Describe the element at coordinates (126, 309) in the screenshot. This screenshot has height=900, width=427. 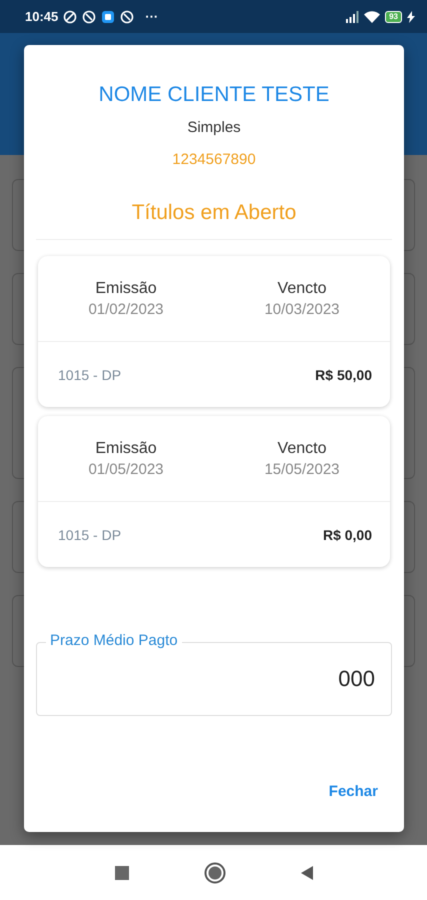
I see `issue-date: 01/02/2023` at that location.